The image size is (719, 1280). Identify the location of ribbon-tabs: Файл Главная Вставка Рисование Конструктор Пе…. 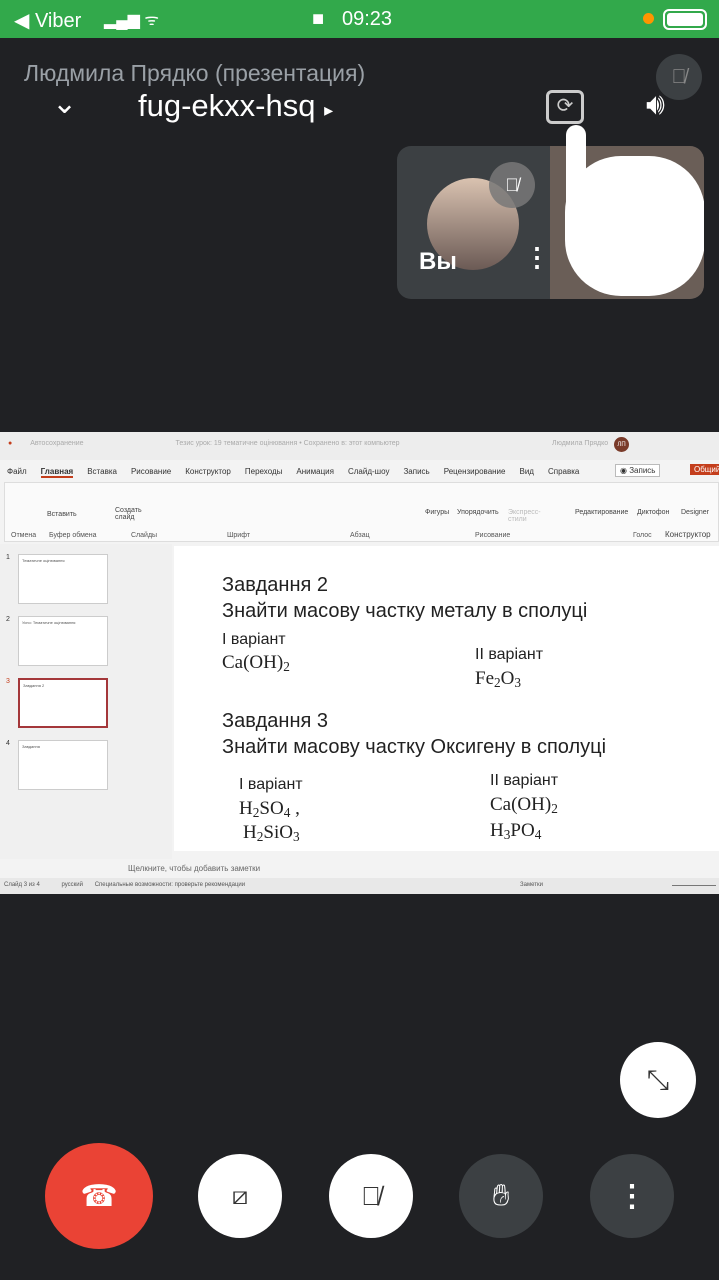
(300, 472).